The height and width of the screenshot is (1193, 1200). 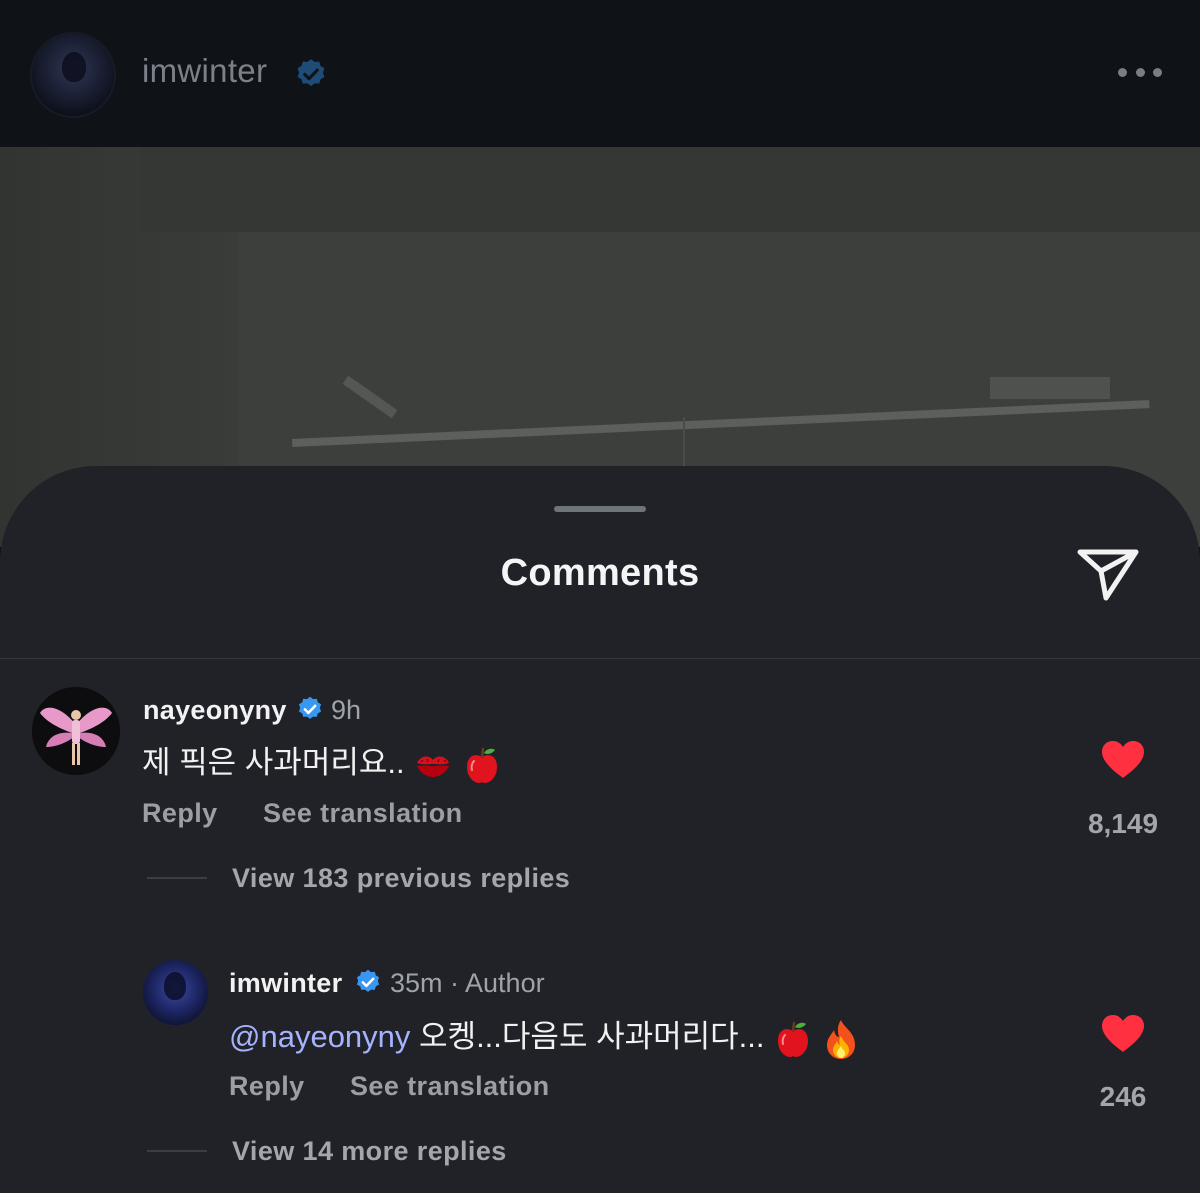 I want to click on more-options-icon, so click(x=1140, y=72).